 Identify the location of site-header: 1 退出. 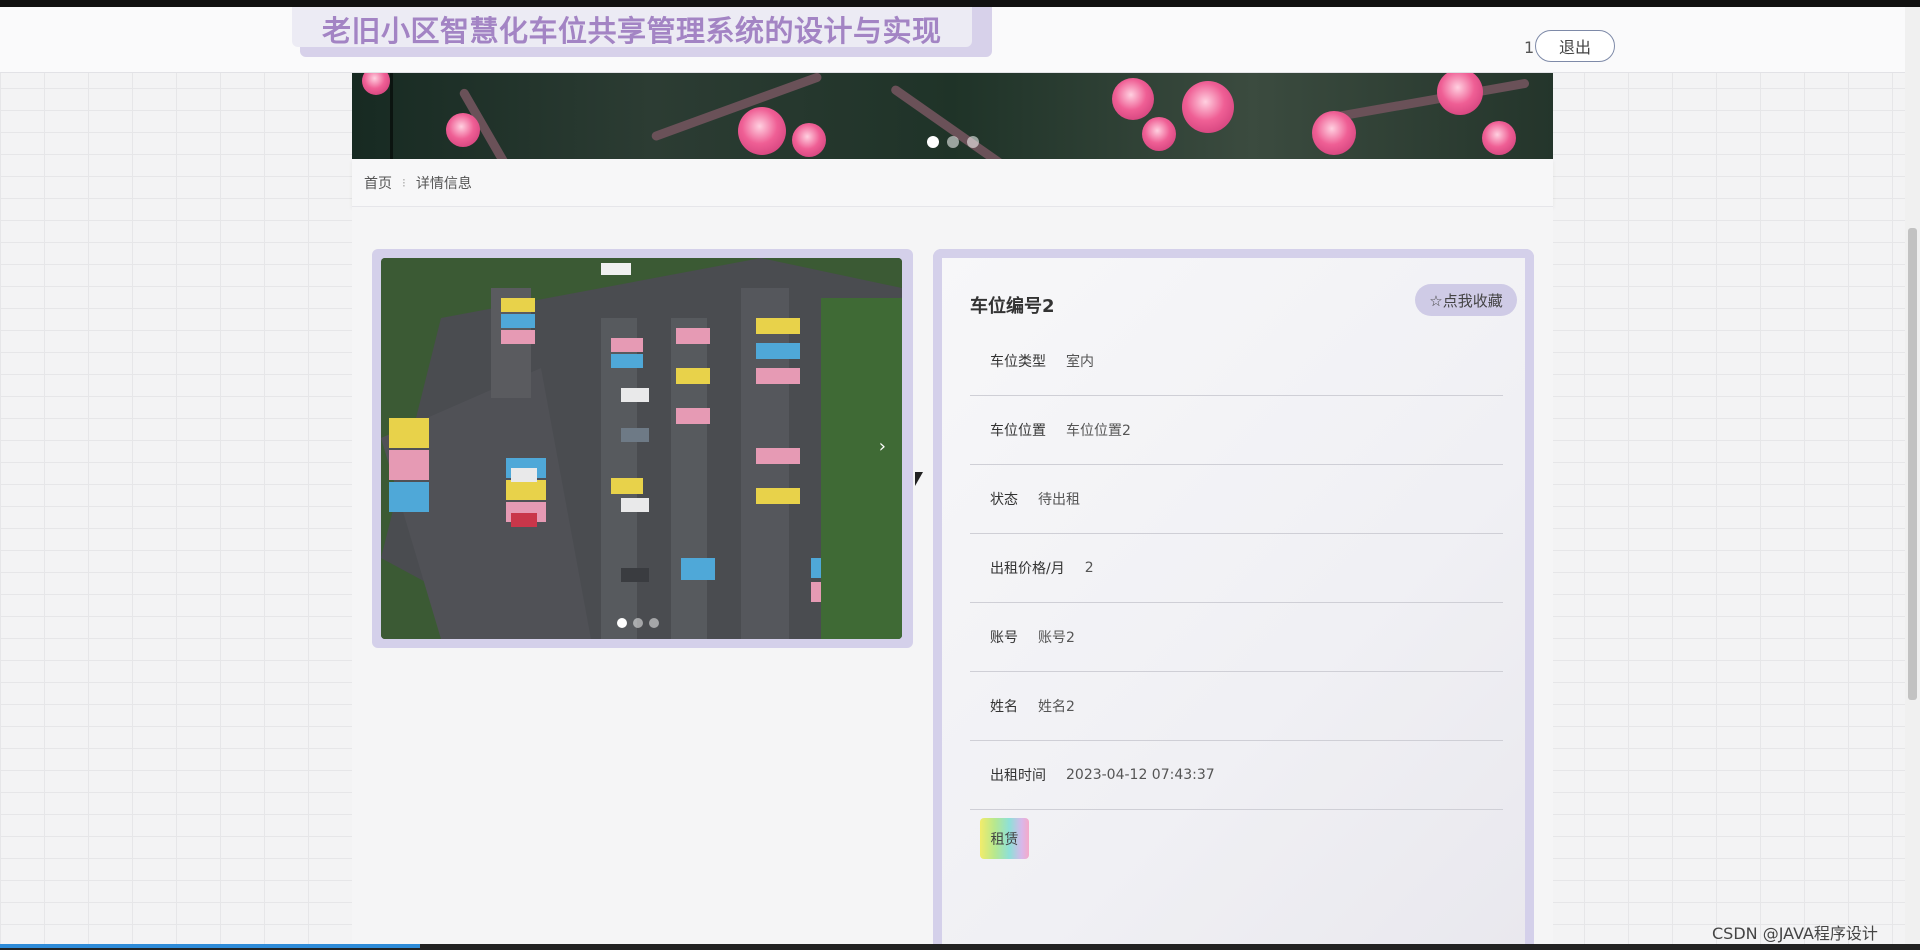
(952, 40).